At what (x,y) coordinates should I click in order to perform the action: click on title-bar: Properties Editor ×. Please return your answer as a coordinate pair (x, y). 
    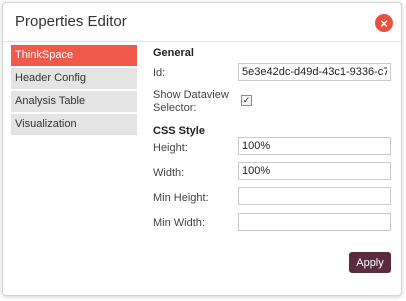
    Looking at the image, I should click on (202, 22).